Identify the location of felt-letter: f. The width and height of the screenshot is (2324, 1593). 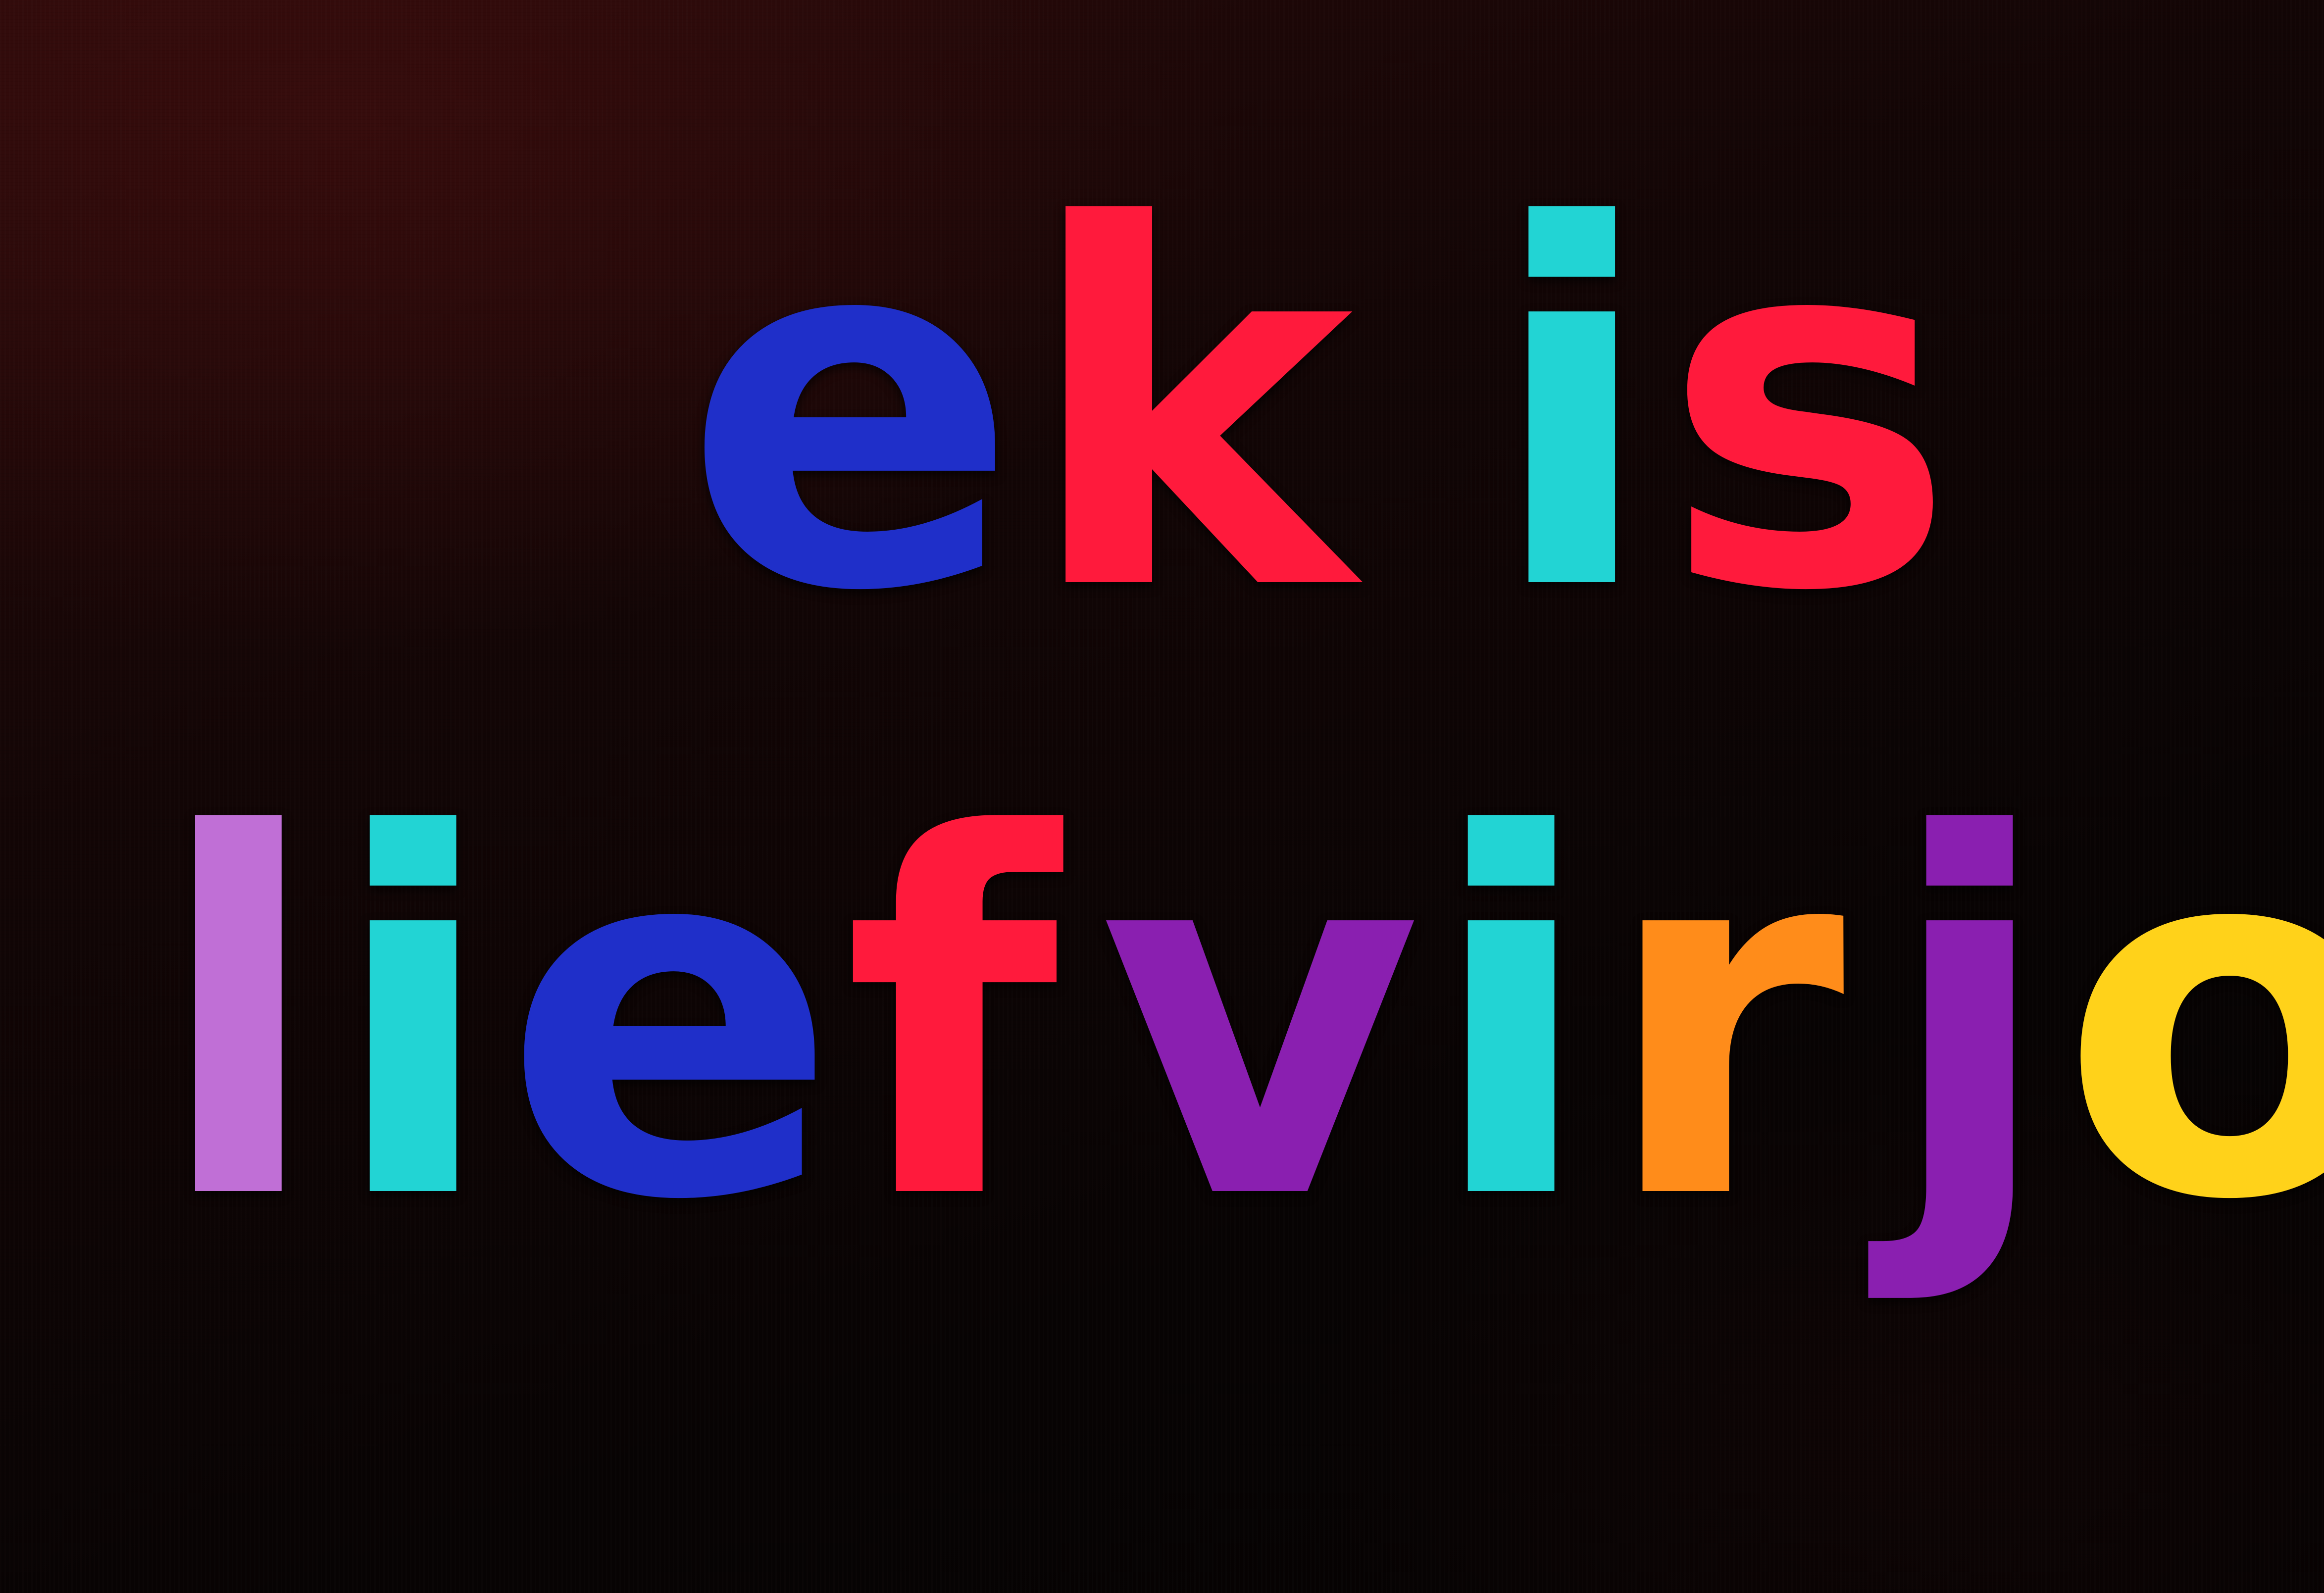
(953, 1020).